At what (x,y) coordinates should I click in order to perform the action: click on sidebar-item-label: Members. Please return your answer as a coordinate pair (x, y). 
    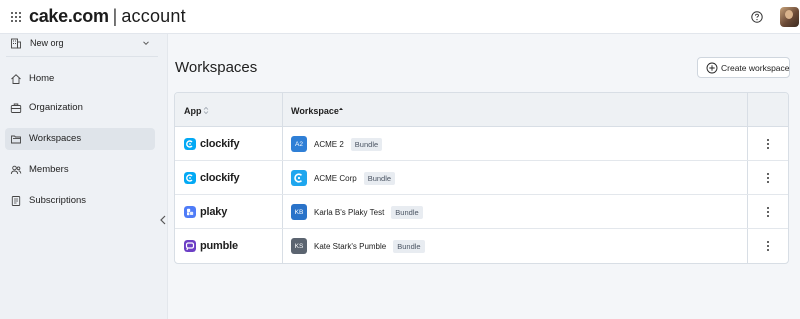
    Looking at the image, I should click on (49, 169).